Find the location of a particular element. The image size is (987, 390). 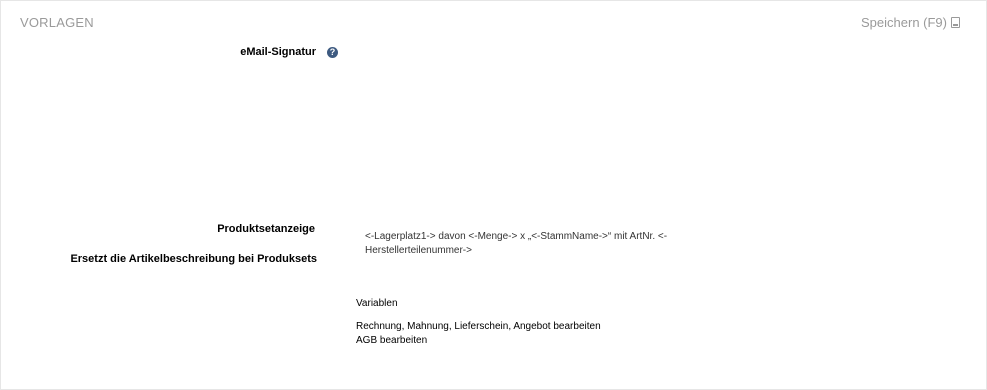

product-set-label: Produktsetanzeige is located at coordinates (266, 229).